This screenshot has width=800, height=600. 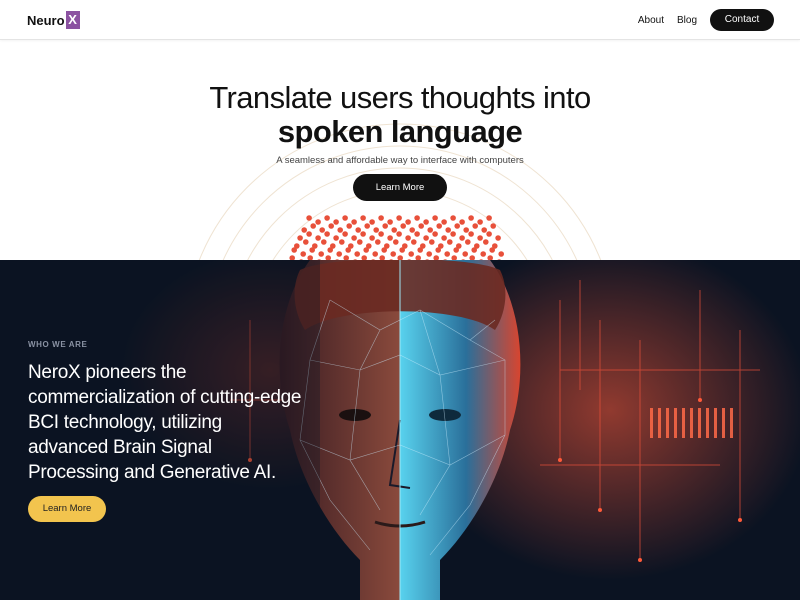 I want to click on hero-rings-decoration, so click(x=400, y=191).